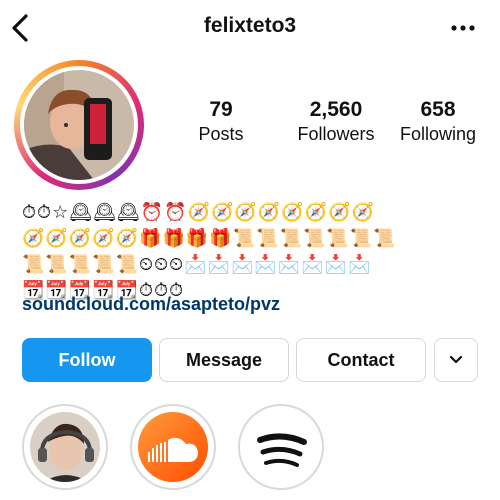 The width and height of the screenshot is (500, 500). I want to click on avatar-ring-gap, so click(79, 125).